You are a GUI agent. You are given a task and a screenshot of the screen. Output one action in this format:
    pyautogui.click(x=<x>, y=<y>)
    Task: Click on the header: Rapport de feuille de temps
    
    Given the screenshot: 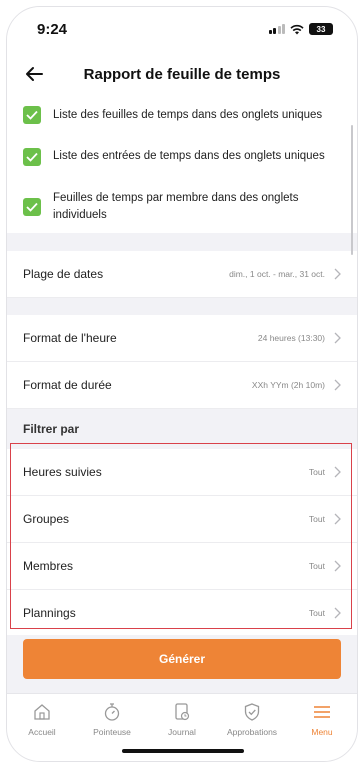 What is the action you would take?
    pyautogui.click(x=182, y=74)
    